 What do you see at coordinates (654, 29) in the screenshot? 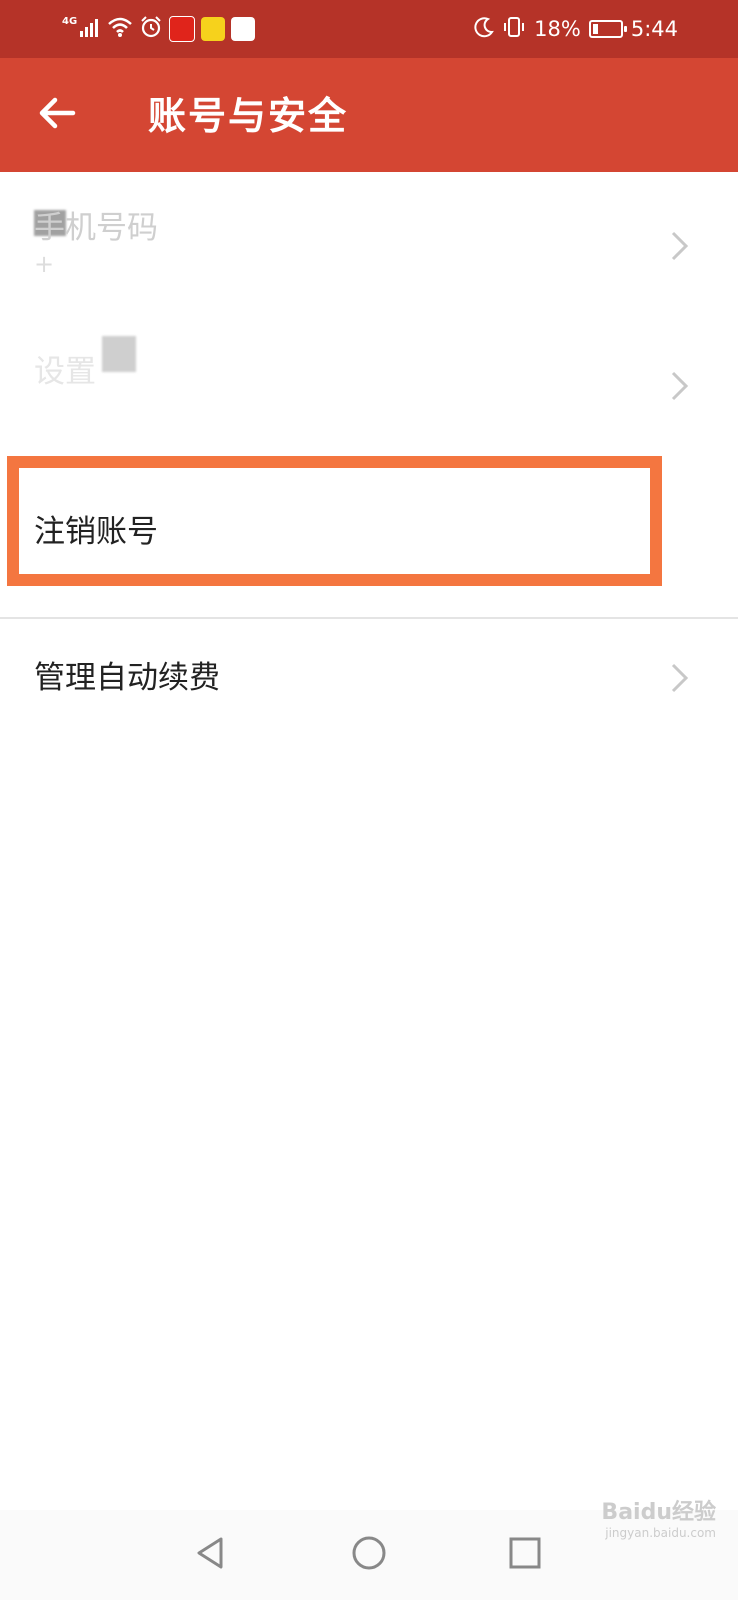
I see `clock: 5:44` at bounding box center [654, 29].